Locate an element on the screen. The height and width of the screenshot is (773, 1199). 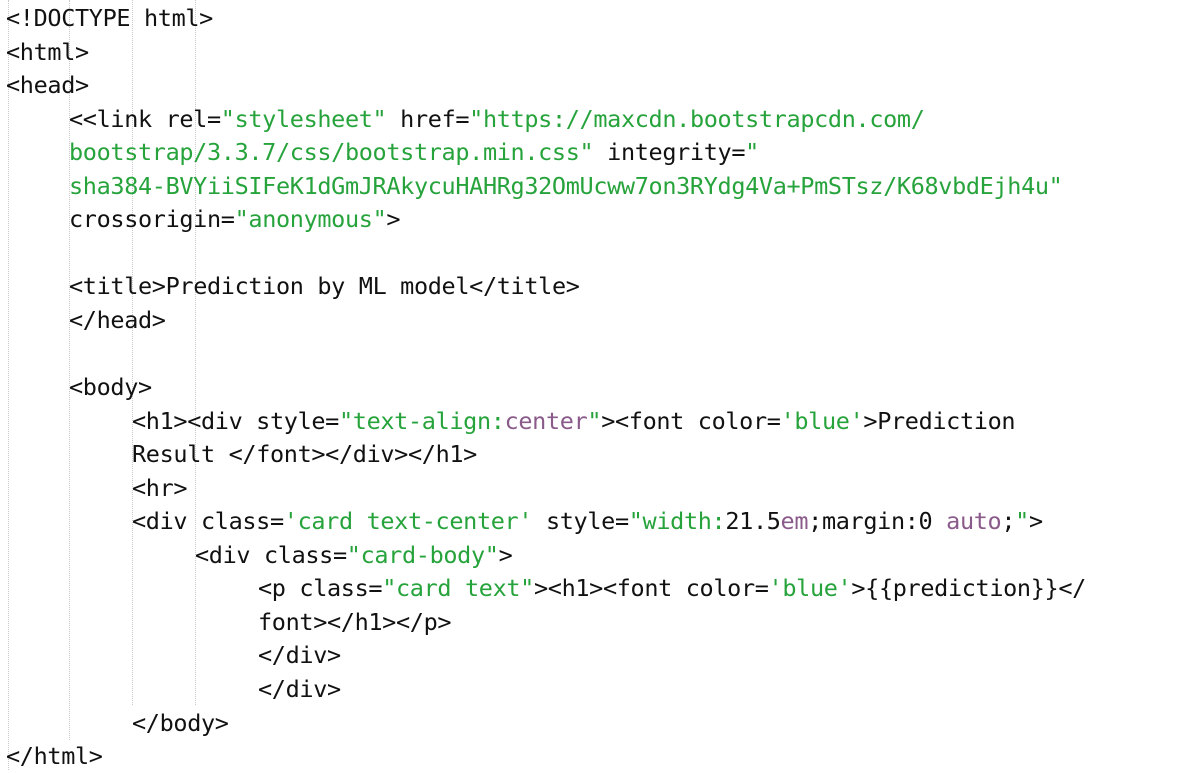
code-token-tag: </font></div></h1> is located at coordinates (353, 454).